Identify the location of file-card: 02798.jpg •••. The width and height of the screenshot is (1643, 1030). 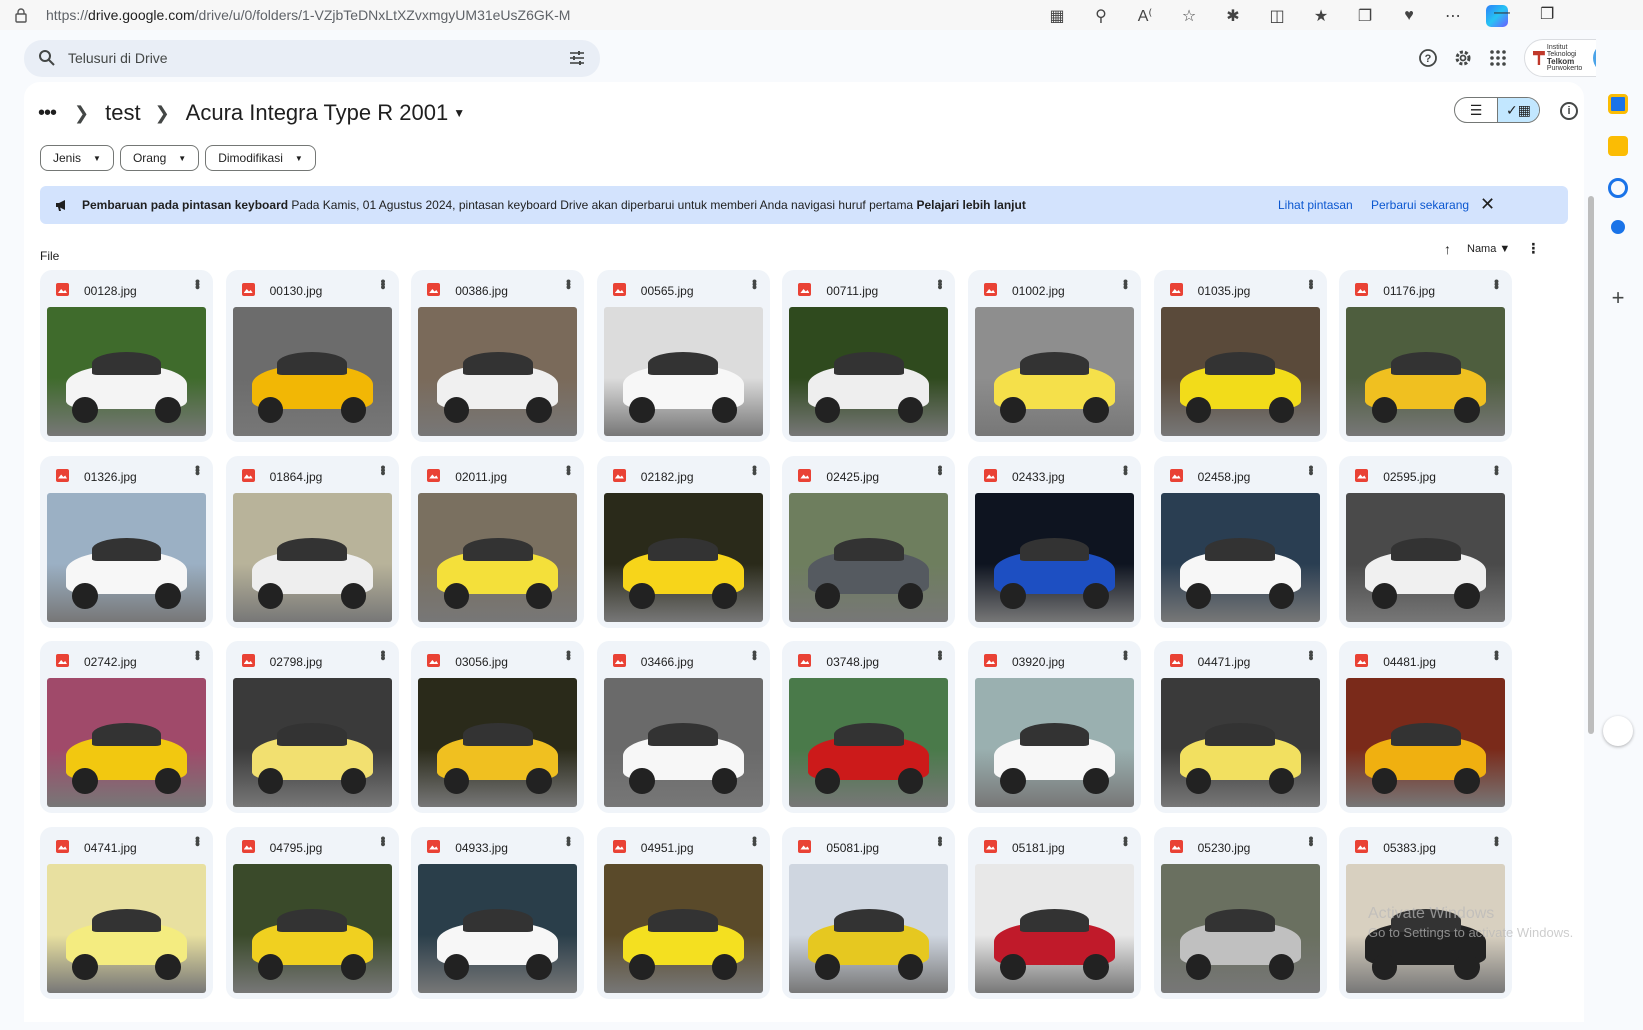
(312, 727).